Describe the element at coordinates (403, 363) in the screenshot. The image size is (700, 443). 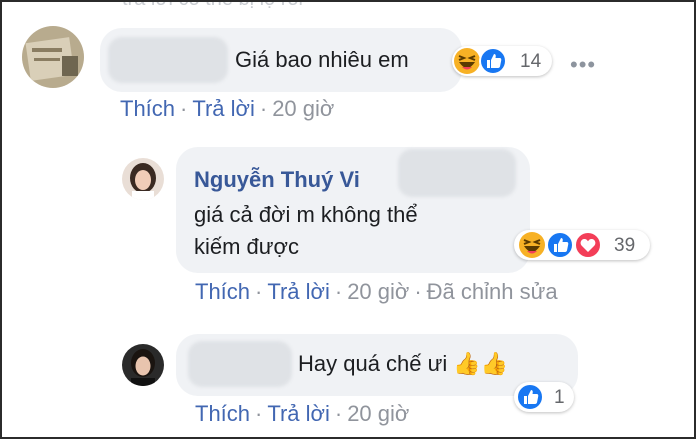
I see `comment-text: Hay quá chế ưi 👍👍` at that location.